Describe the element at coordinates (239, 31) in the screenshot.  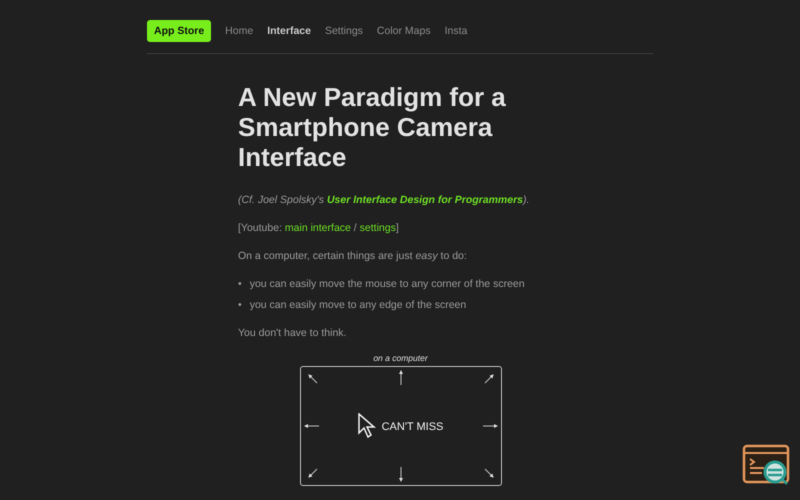
I see `nav-link: Home` at that location.